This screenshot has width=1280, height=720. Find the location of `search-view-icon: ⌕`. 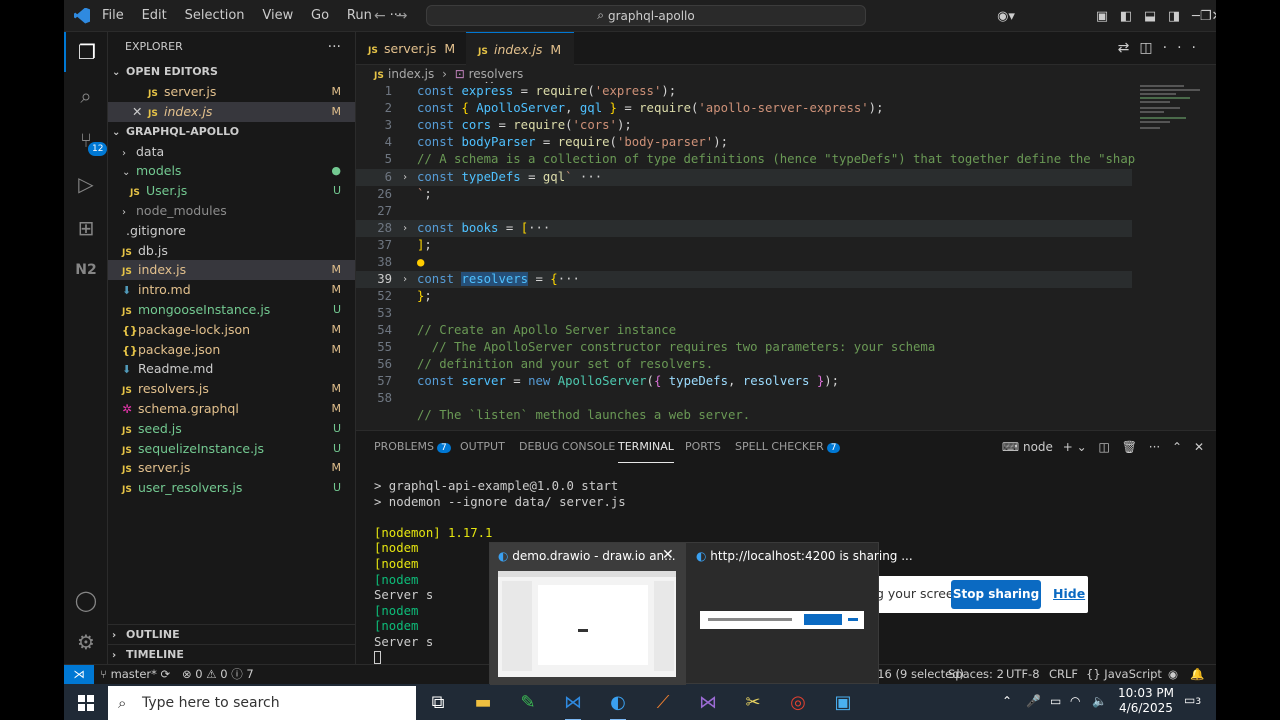

search-view-icon: ⌕ is located at coordinates (86, 96).